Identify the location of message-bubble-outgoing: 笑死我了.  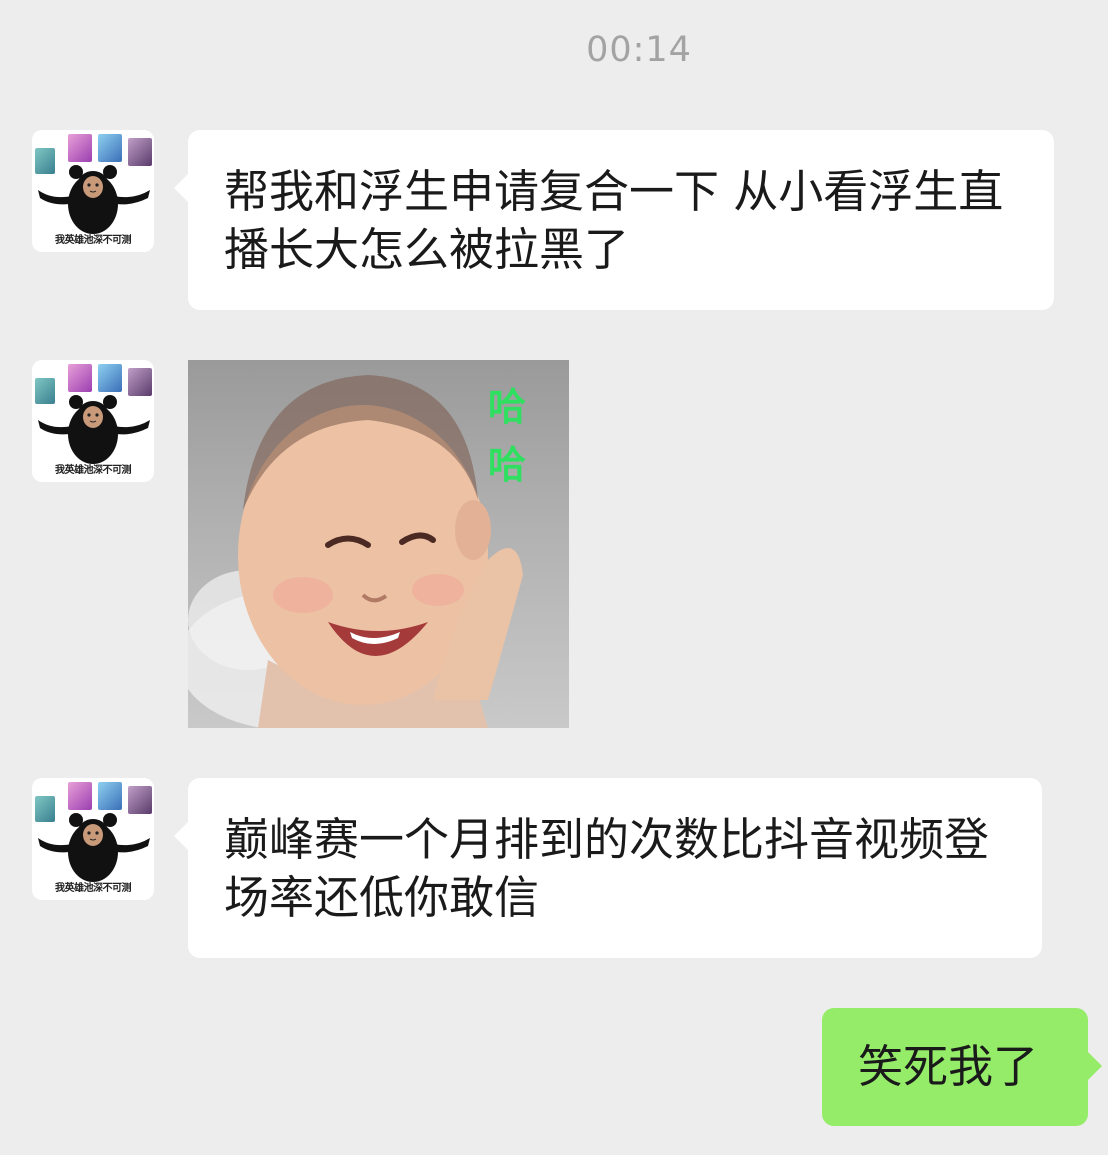
(962, 1067).